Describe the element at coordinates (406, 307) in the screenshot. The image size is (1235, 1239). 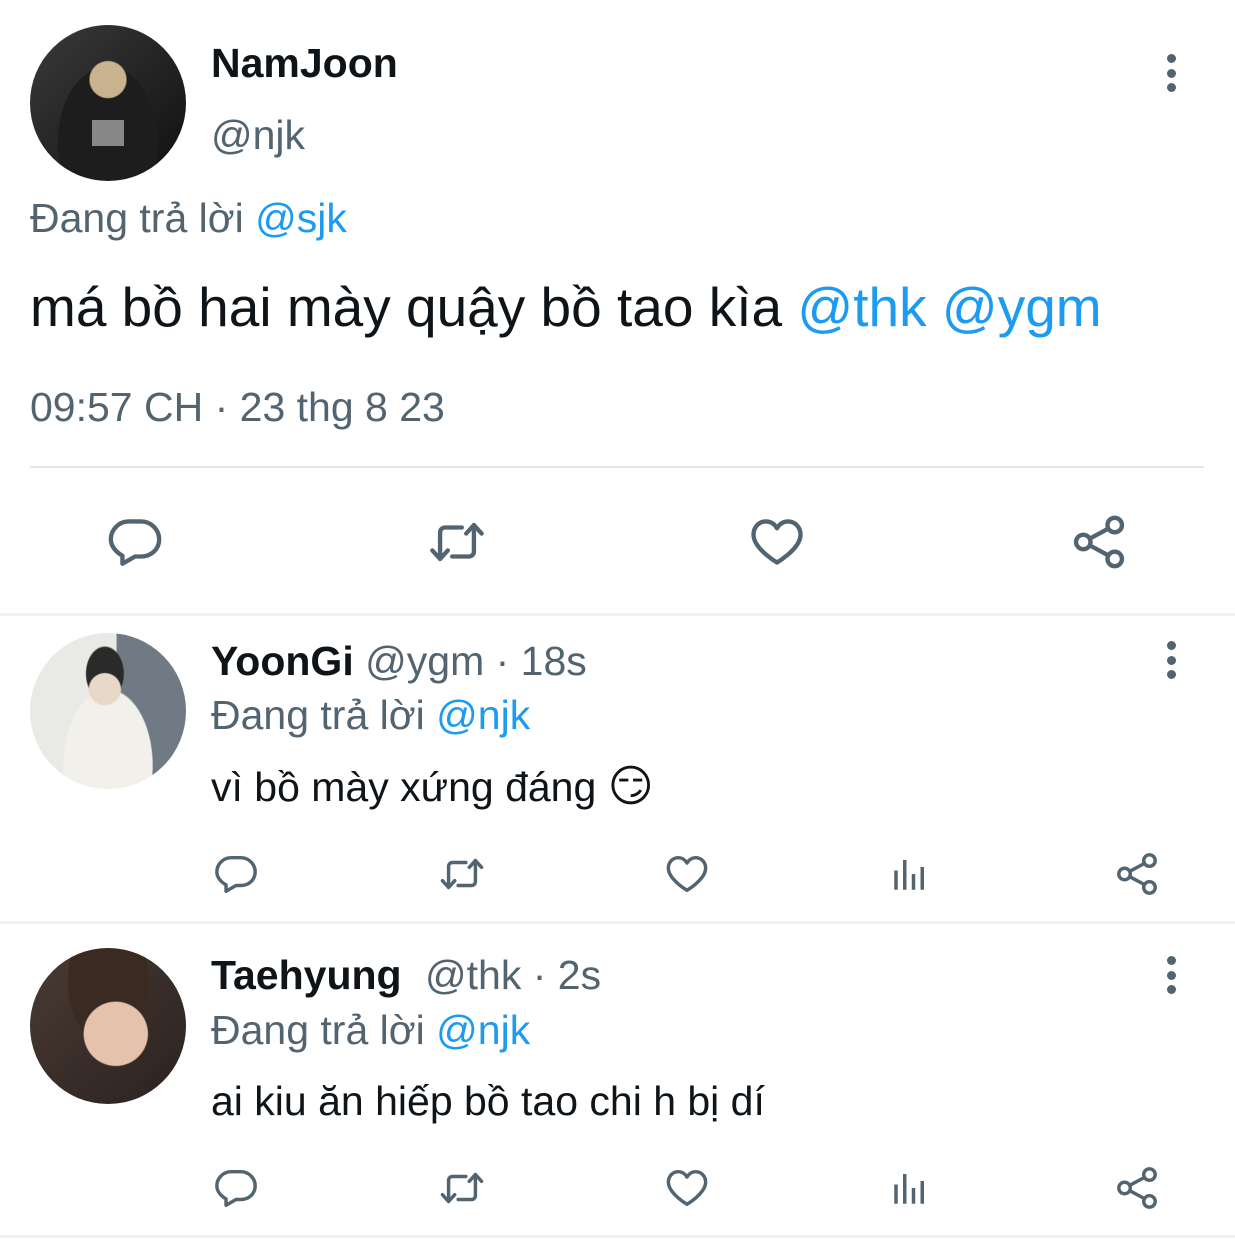
I see `tweet-body: má bồ hai mày quậy bồ tao kìa` at that location.